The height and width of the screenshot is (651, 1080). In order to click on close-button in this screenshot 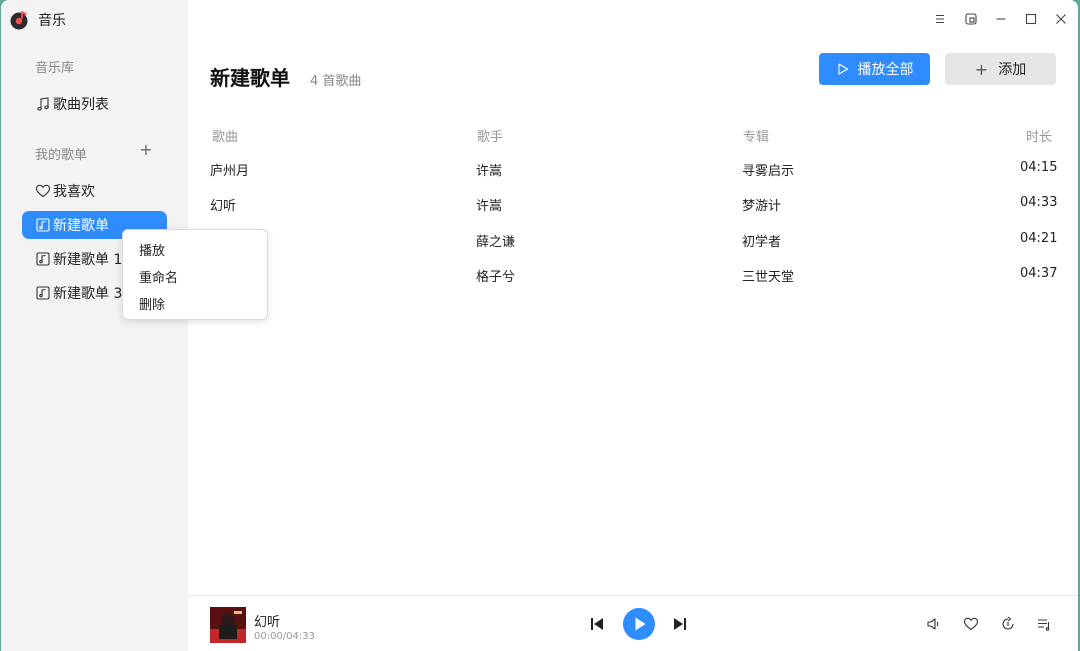, I will do `click(1061, 19)`.